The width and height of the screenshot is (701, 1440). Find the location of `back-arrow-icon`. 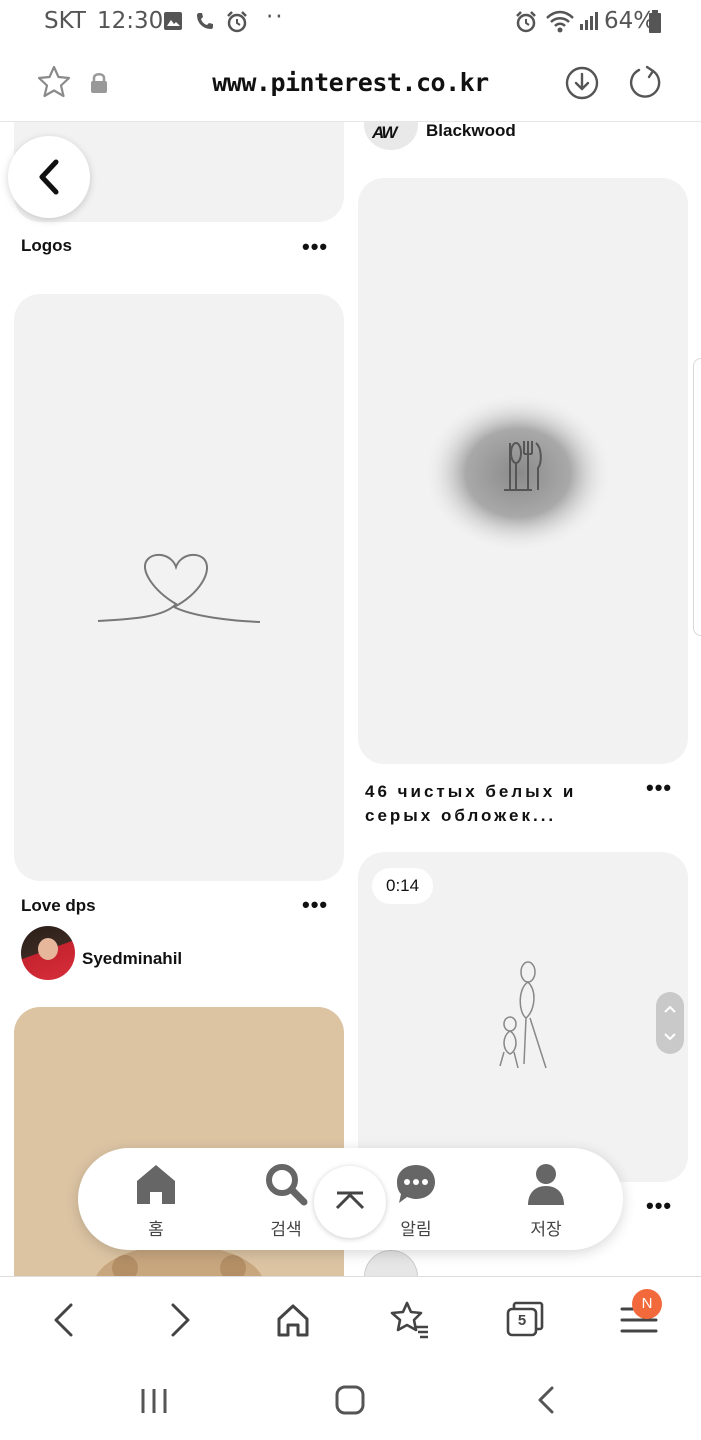

back-arrow-icon is located at coordinates (64, 1320).